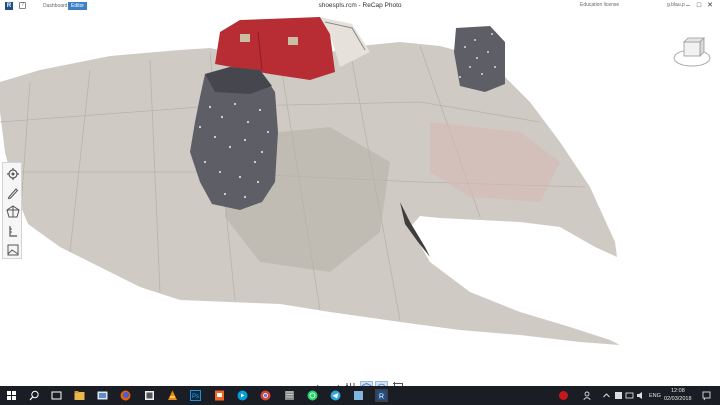 This screenshot has width=720, height=405. I want to click on firefox-icon, so click(125, 395).